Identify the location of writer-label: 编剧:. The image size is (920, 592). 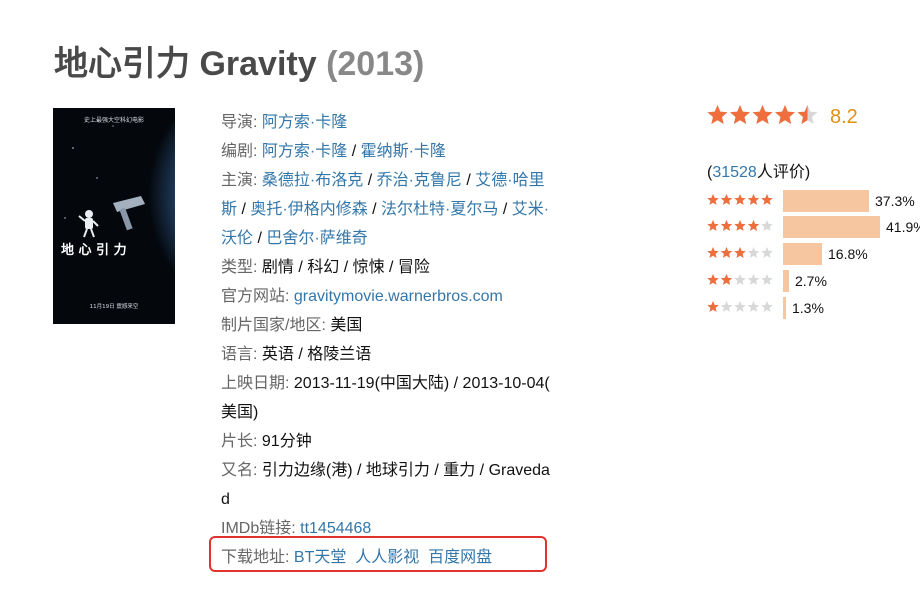
(239, 151).